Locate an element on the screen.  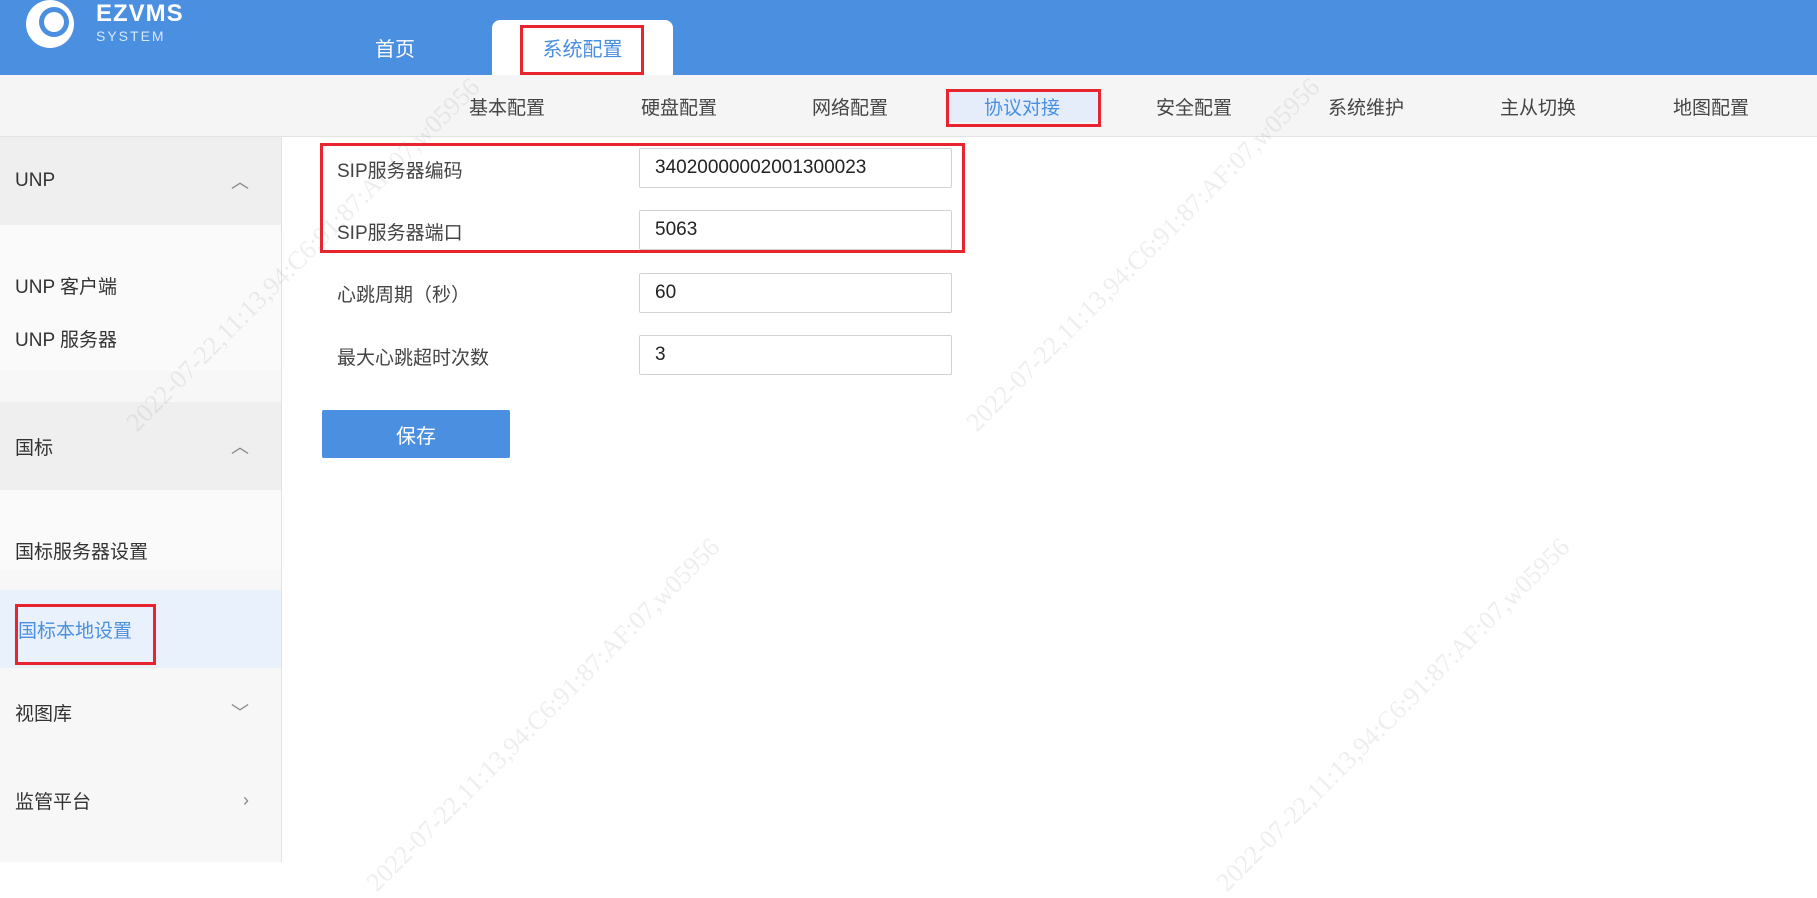
sidebar-item-gb-server-settings: 国标服务器设置 is located at coordinates (140, 530).